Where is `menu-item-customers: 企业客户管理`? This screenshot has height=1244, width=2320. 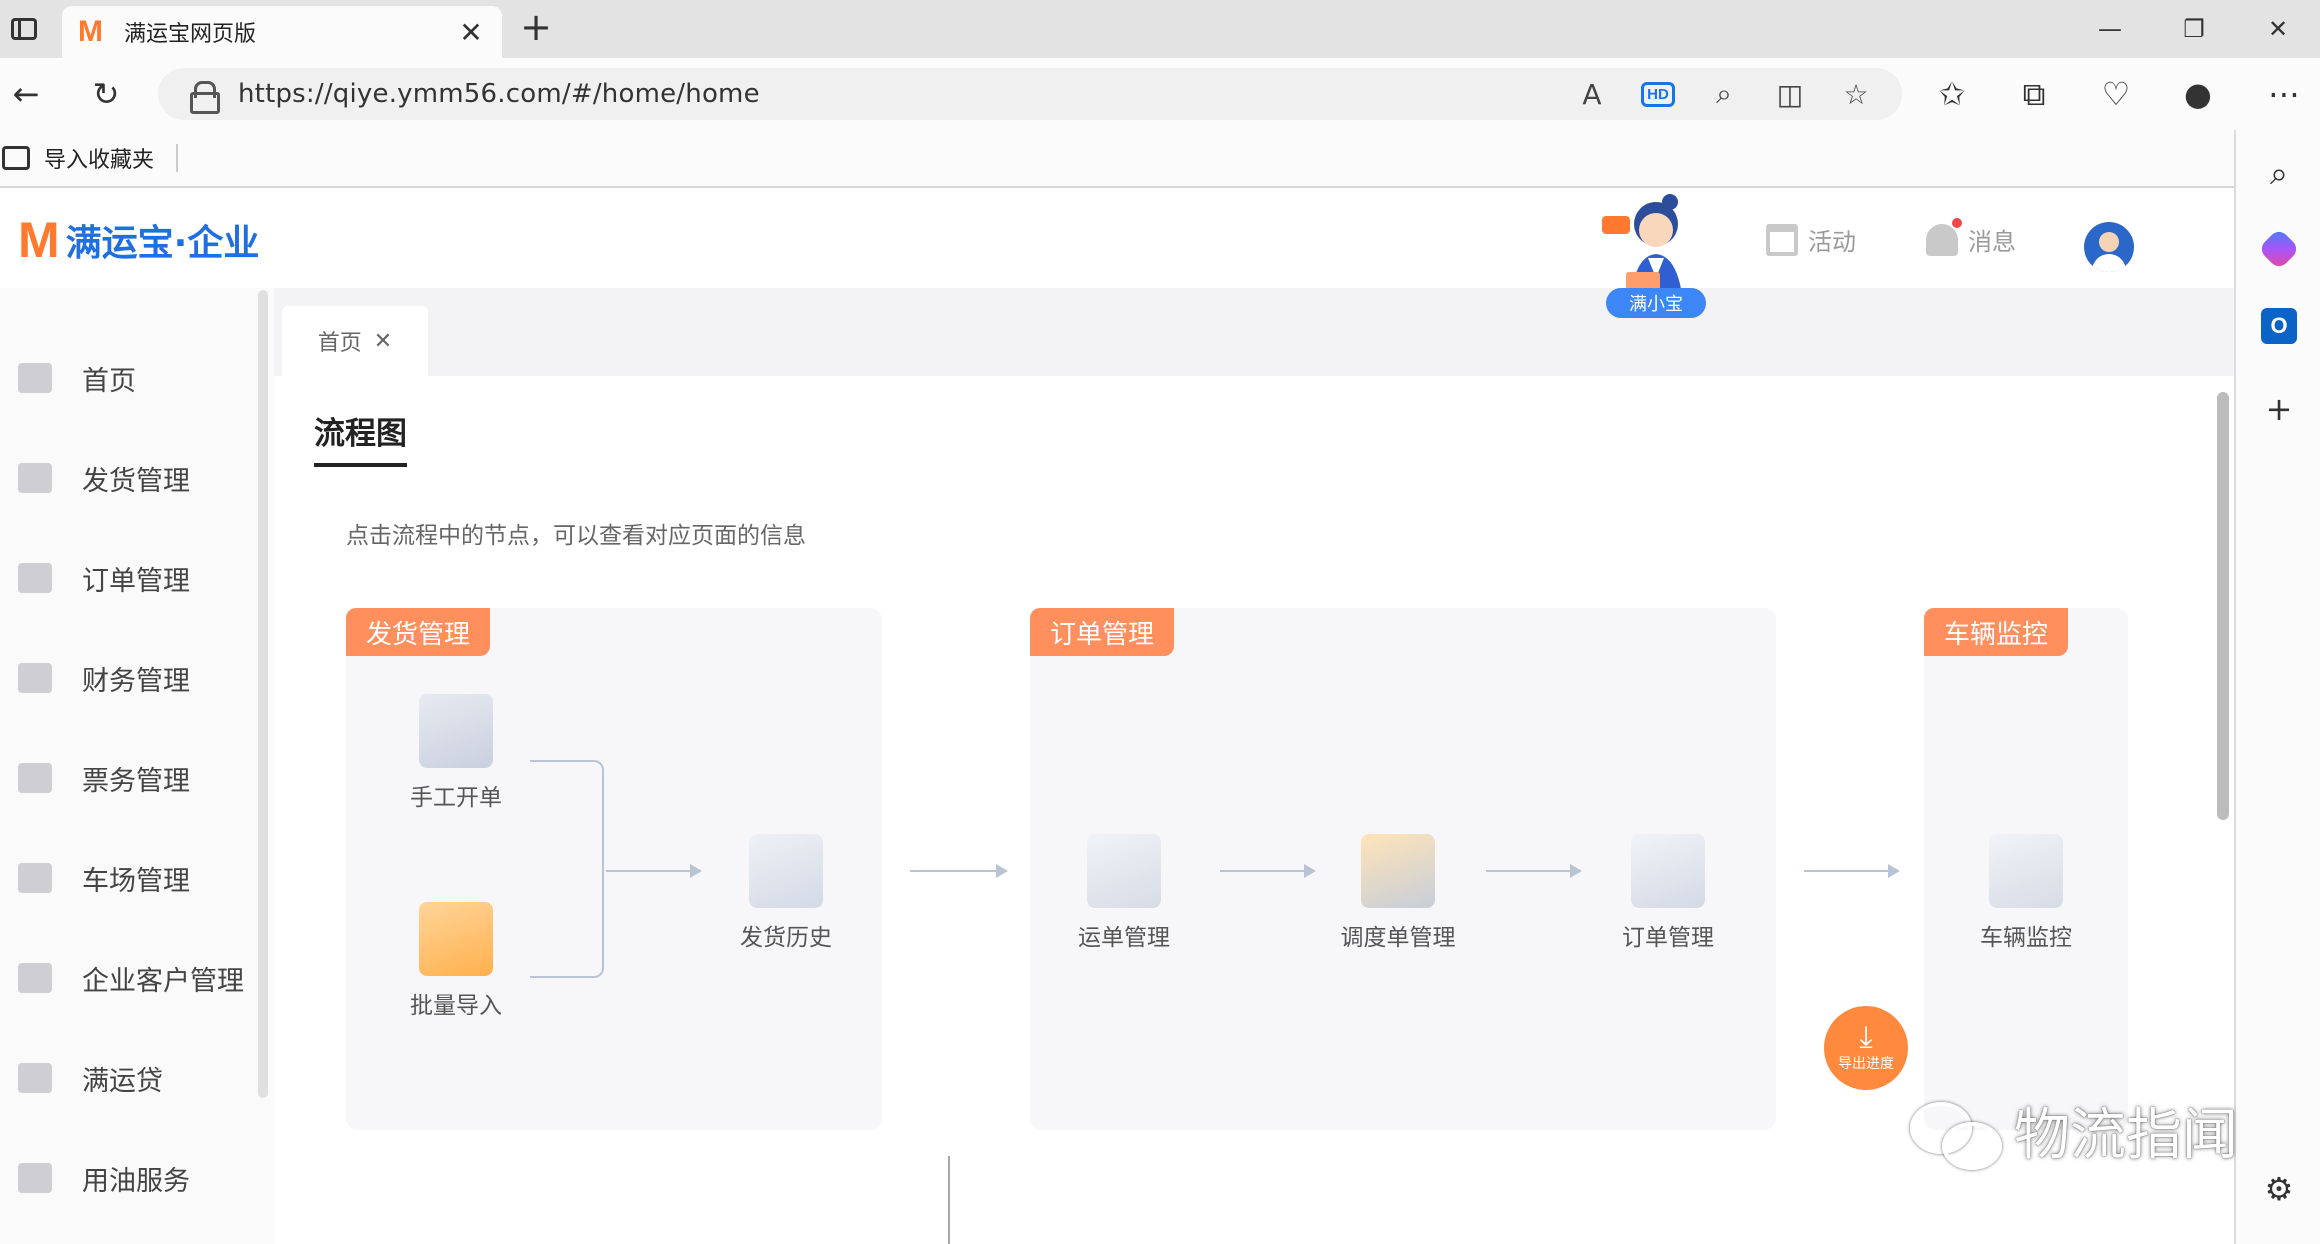 menu-item-customers: 企业客户管理 is located at coordinates (129, 978).